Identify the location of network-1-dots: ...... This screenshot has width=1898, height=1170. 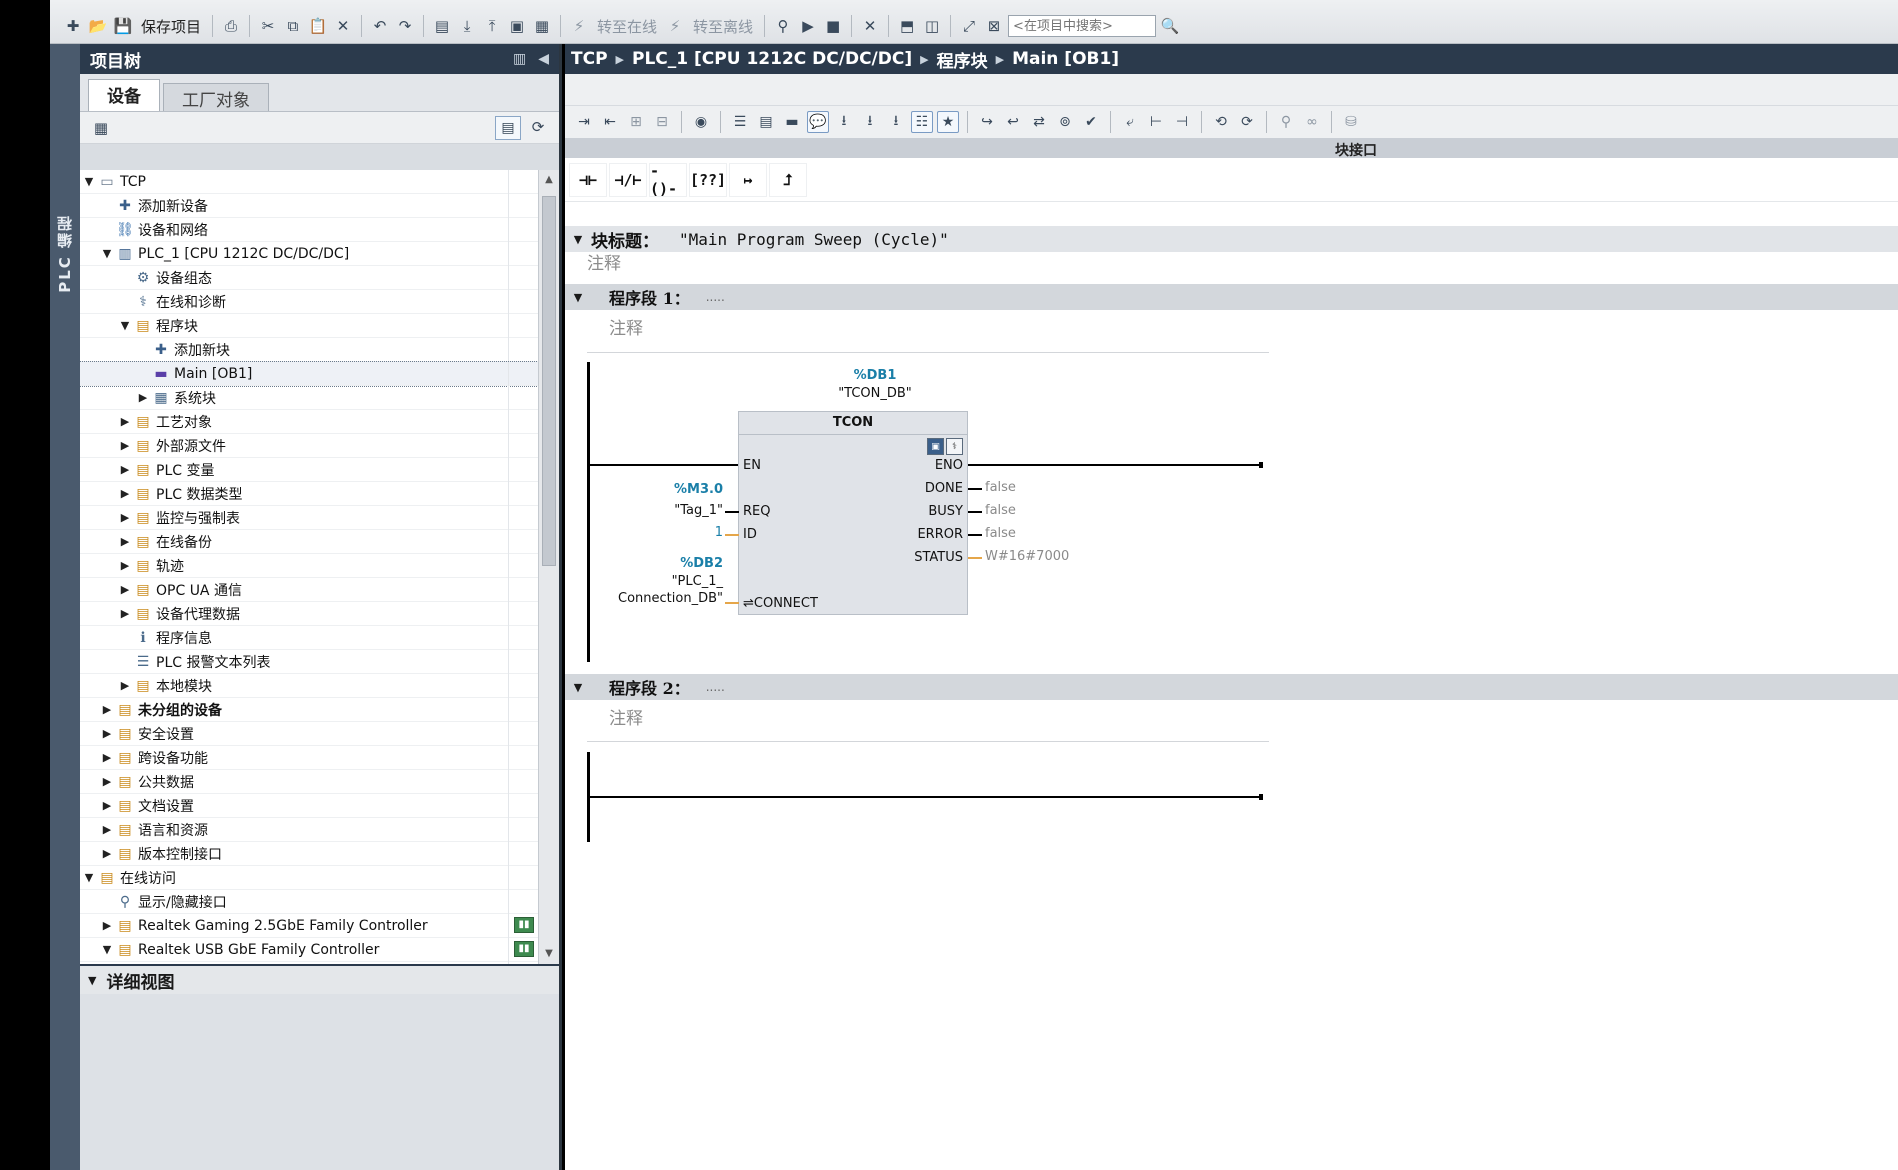
(715, 297).